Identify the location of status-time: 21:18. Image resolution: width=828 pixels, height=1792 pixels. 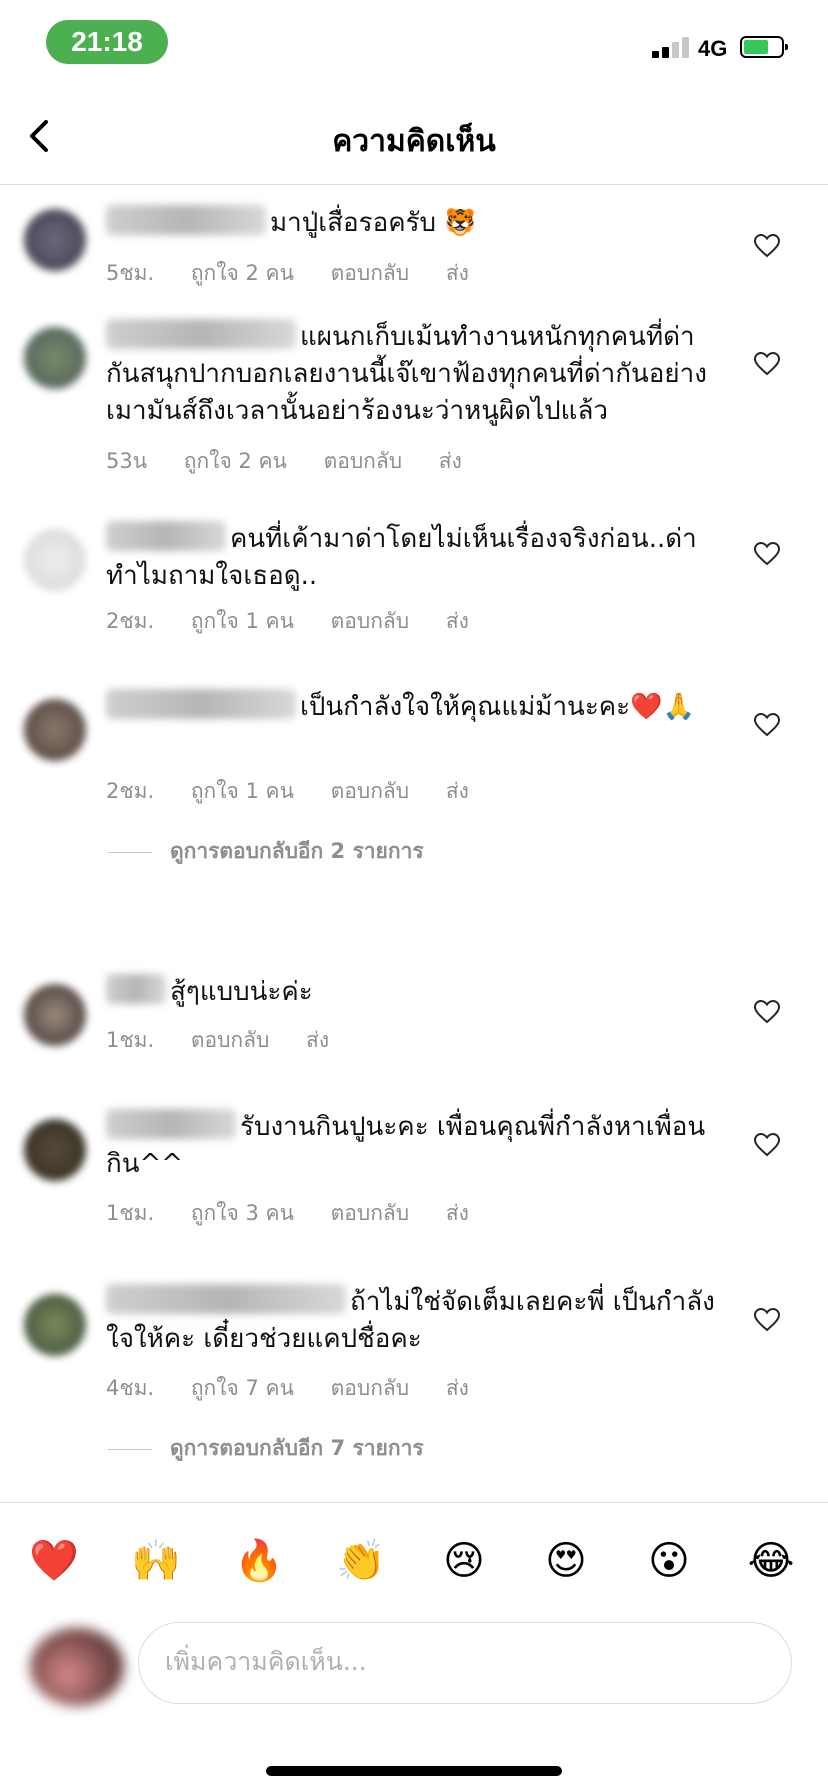
(107, 42).